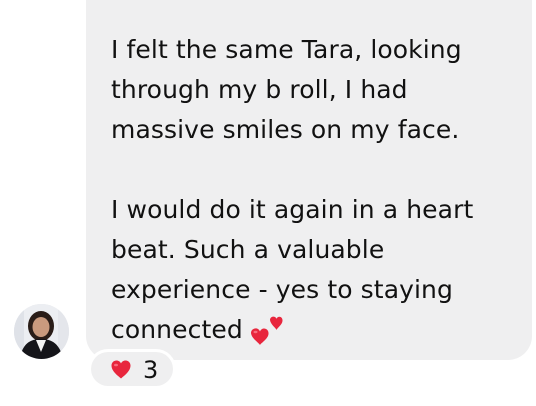 This screenshot has height=406, width=536. Describe the element at coordinates (177, 329) in the screenshot. I see `message-line: connected` at that location.